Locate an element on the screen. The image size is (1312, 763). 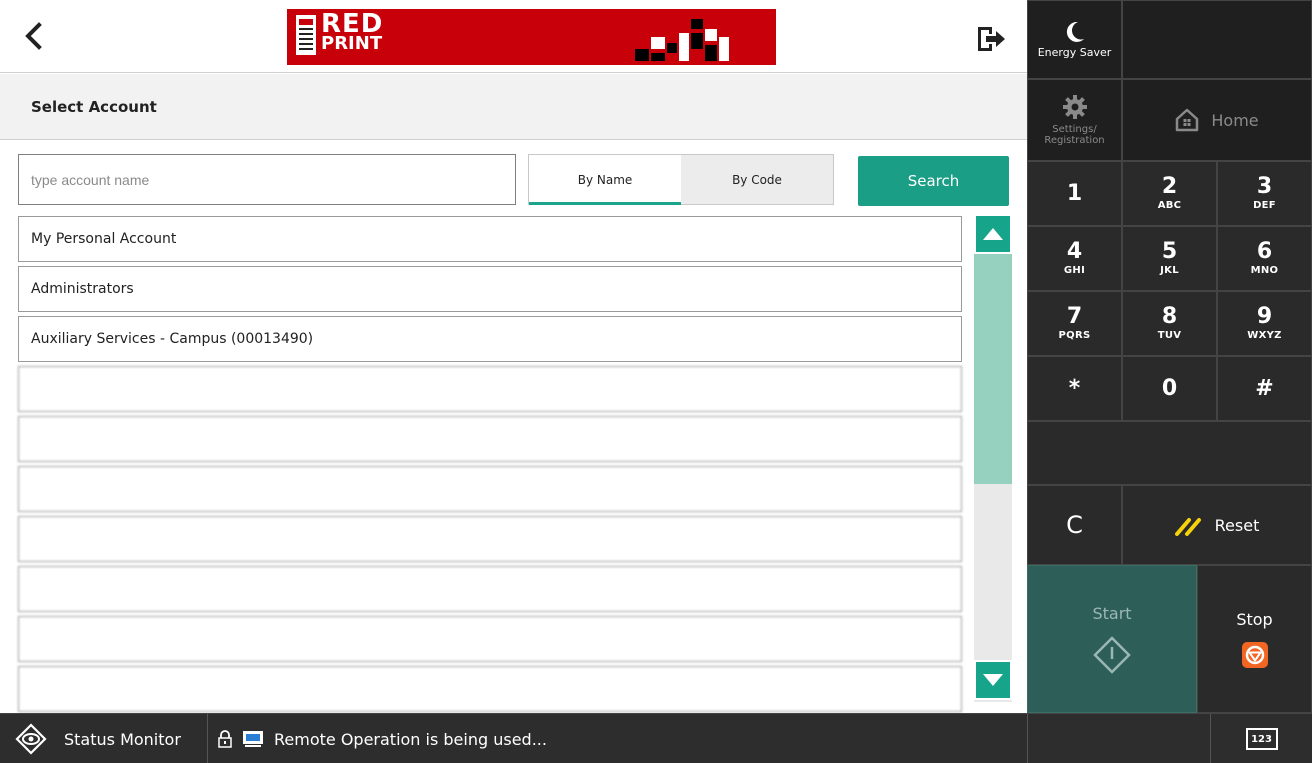
tab-by-code: By Code is located at coordinates (757, 179).